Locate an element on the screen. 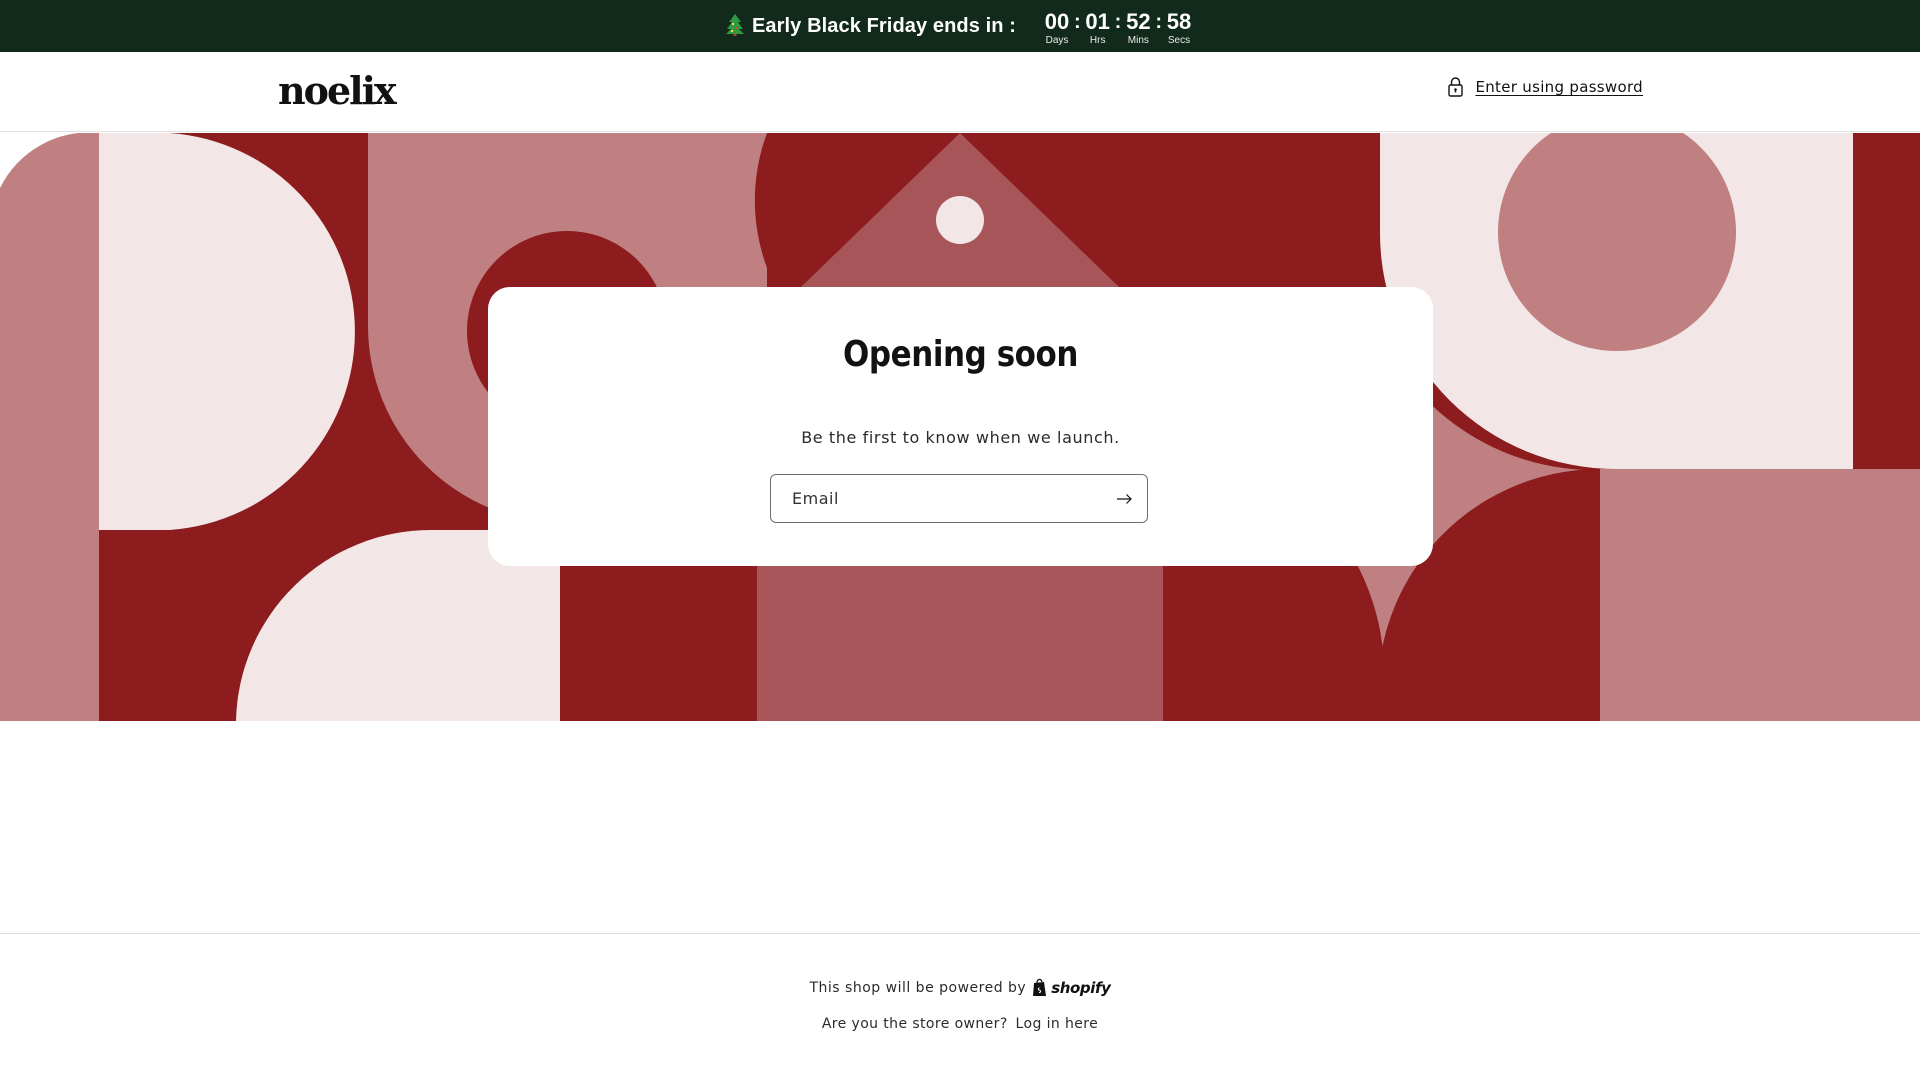 This screenshot has width=1920, height=1080. countdown-seconds-label: Secs is located at coordinates (1179, 40).